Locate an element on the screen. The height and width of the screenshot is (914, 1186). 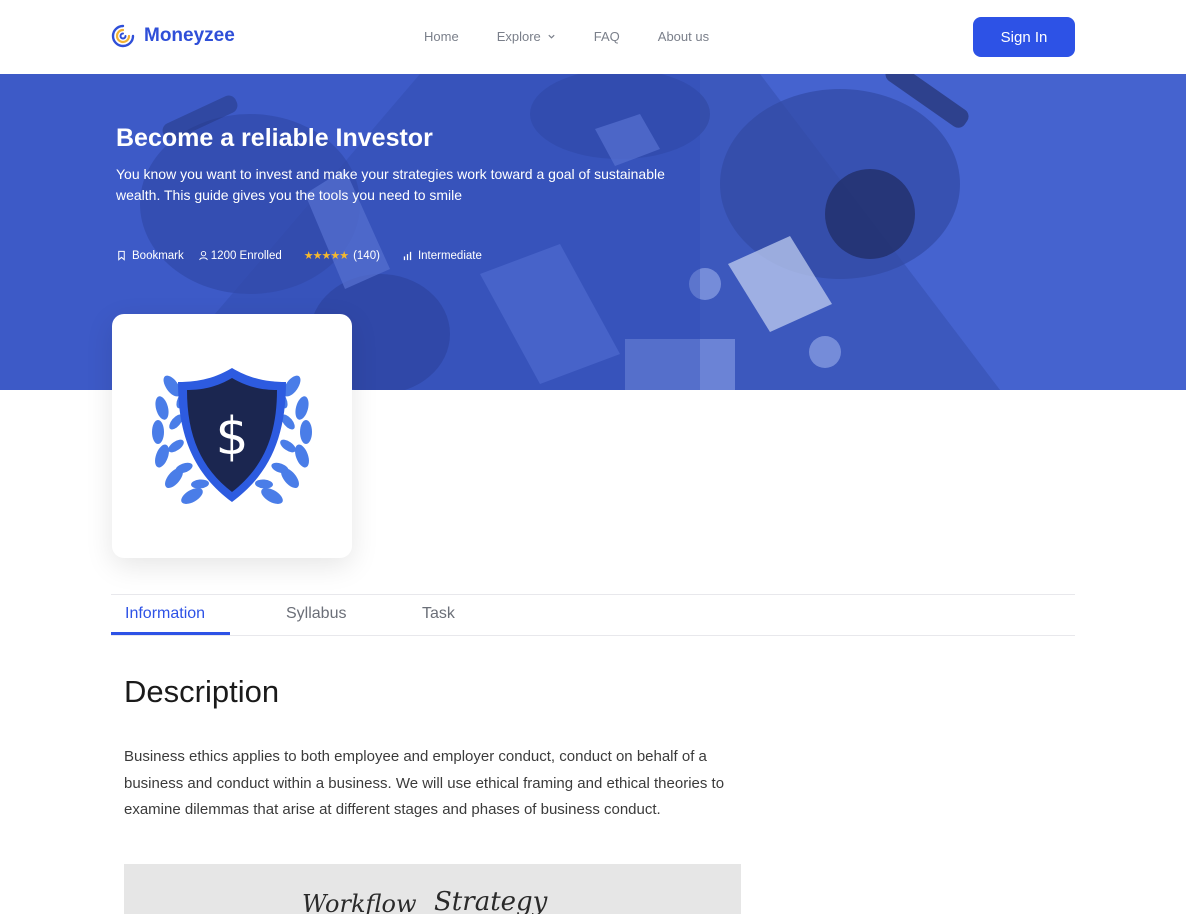
bookmark-button: Bookmark is located at coordinates (150, 256).